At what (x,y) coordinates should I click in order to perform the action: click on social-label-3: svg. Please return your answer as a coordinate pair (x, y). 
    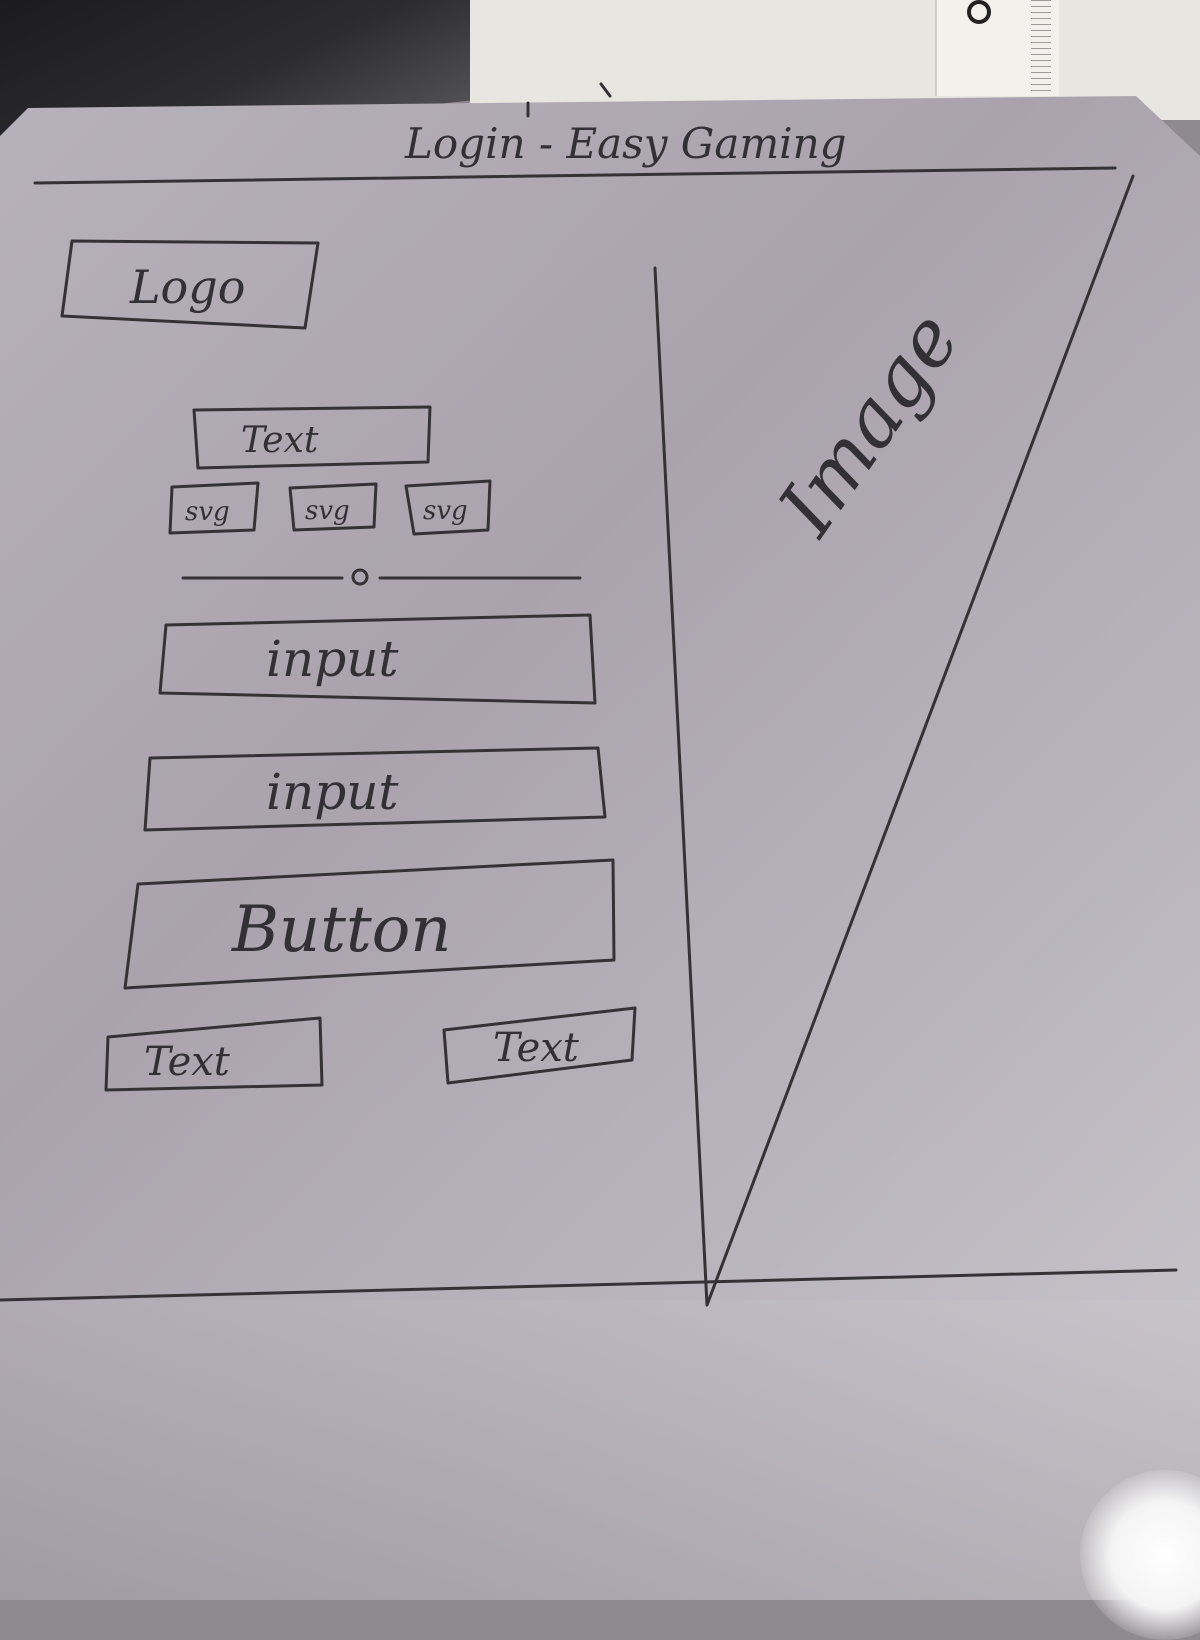
    Looking at the image, I should click on (445, 511).